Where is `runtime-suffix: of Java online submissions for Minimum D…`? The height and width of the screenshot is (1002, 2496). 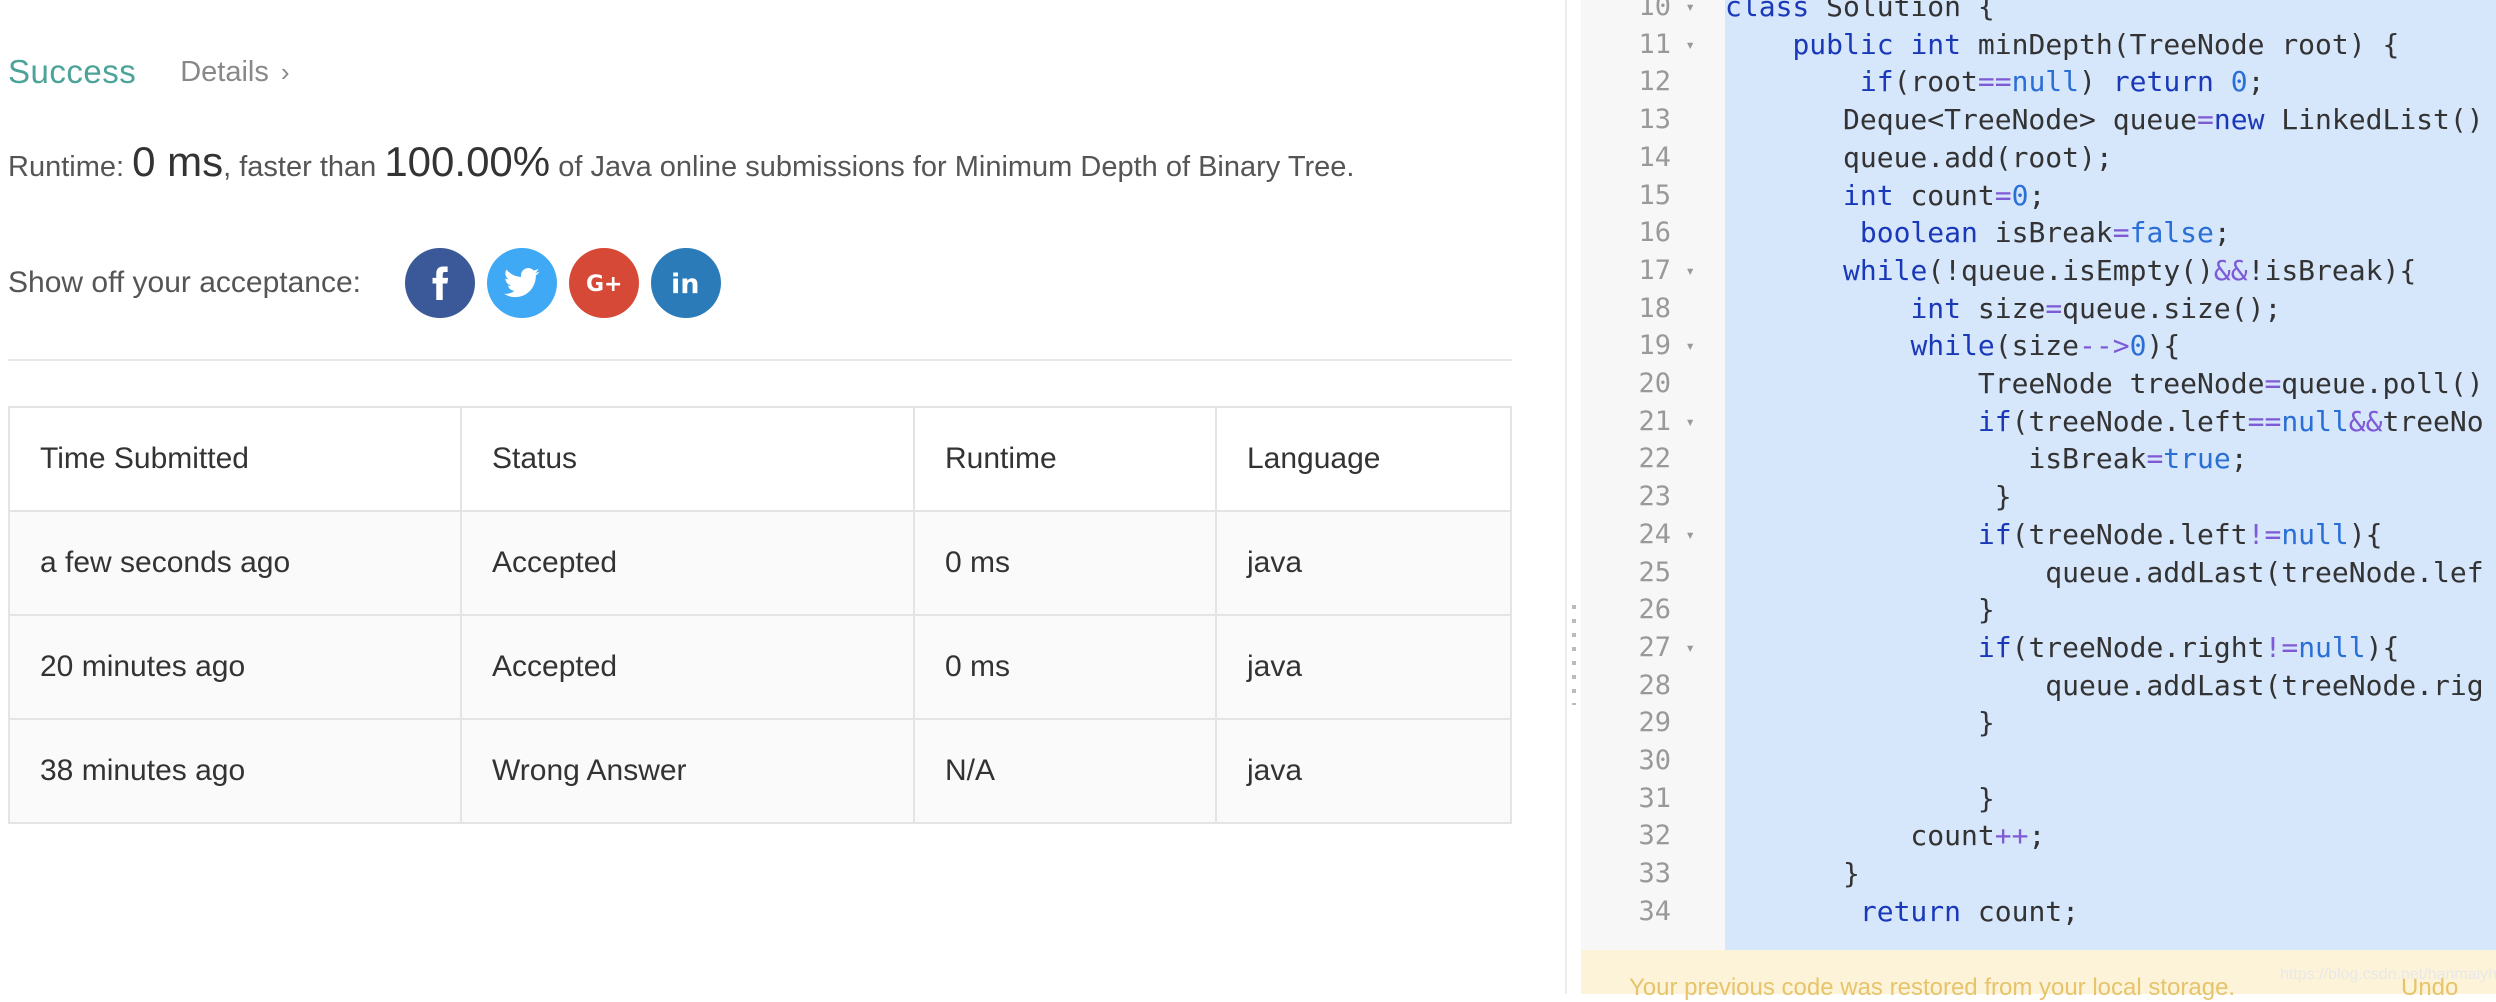 runtime-suffix: of Java online submissions for Minimum D… is located at coordinates (952, 167).